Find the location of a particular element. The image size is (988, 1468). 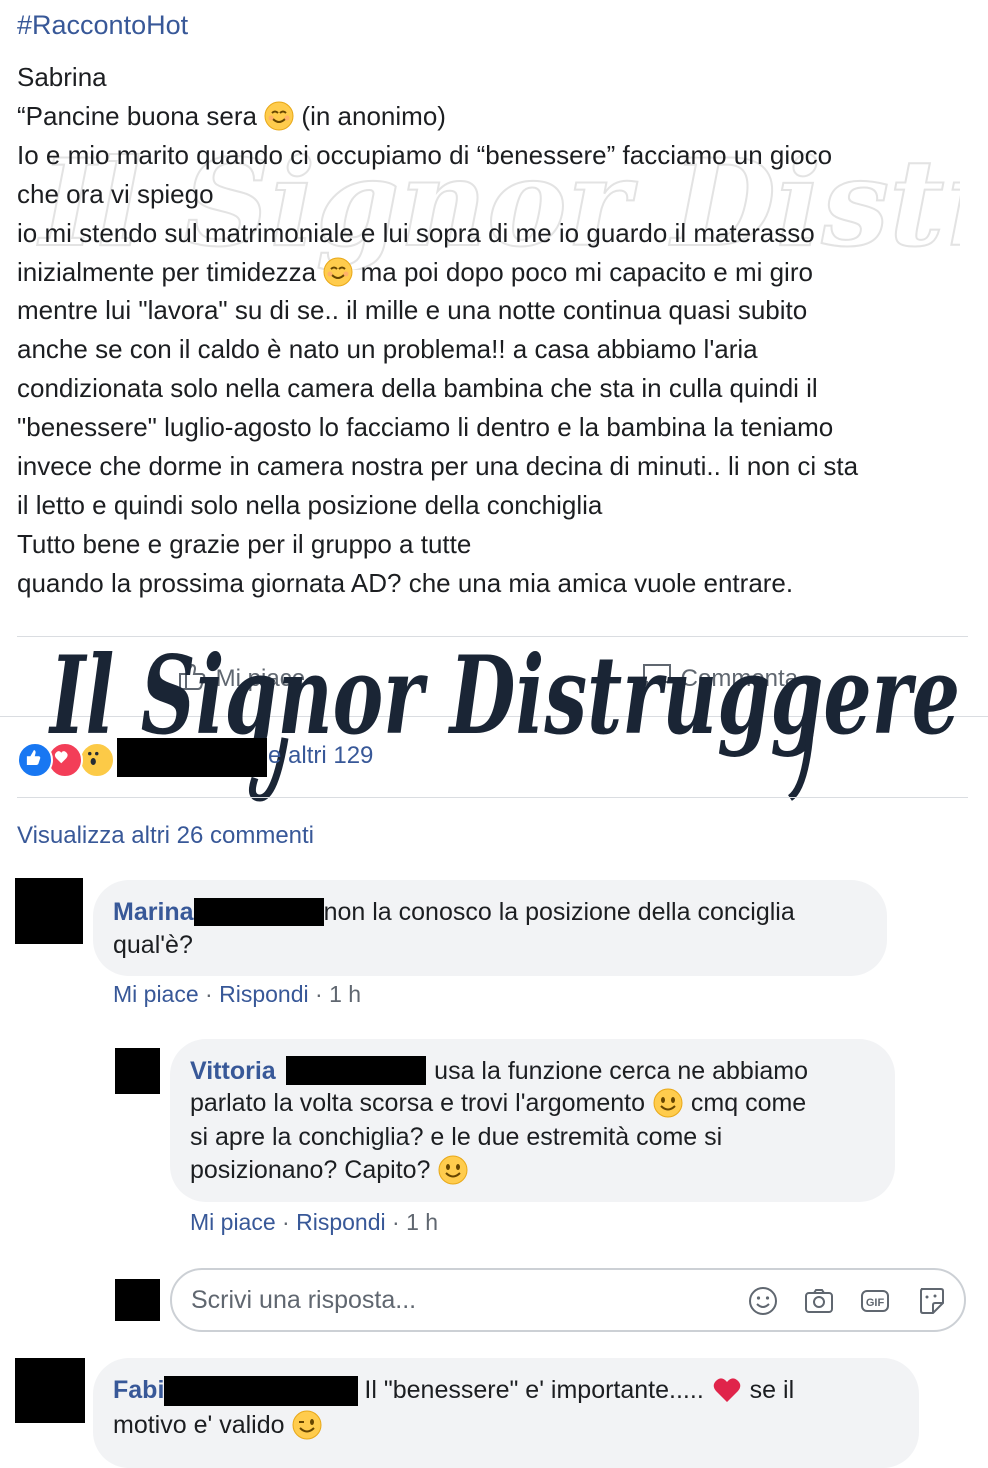

comment-text: motivo e' valido is located at coordinates (218, 1425).